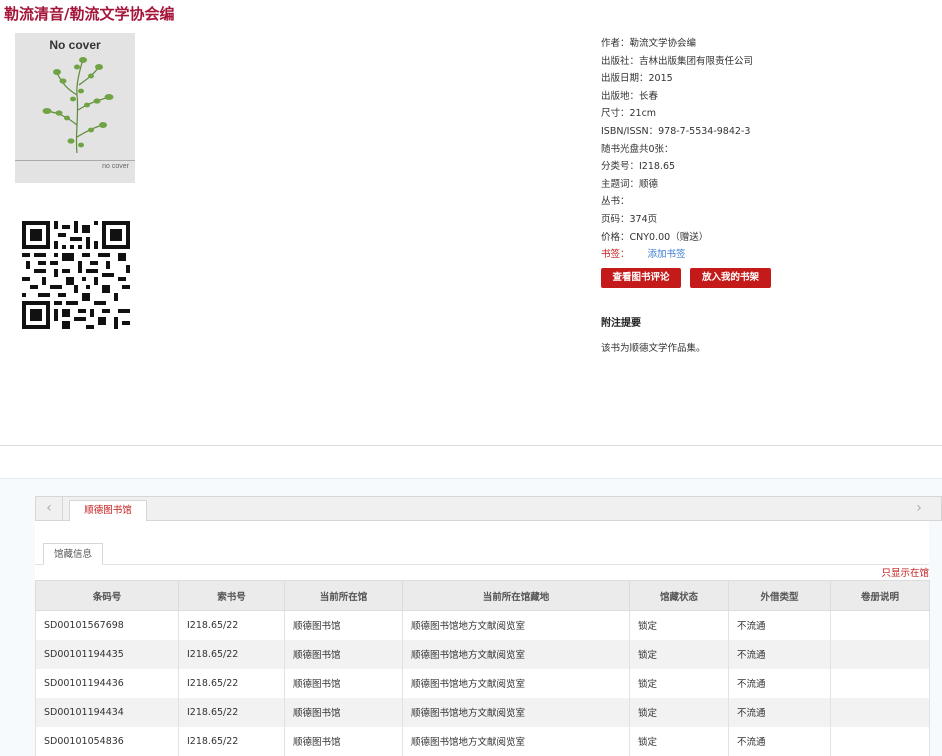  I want to click on meta-author: 作者：勒流文学协会编, so click(649, 43).